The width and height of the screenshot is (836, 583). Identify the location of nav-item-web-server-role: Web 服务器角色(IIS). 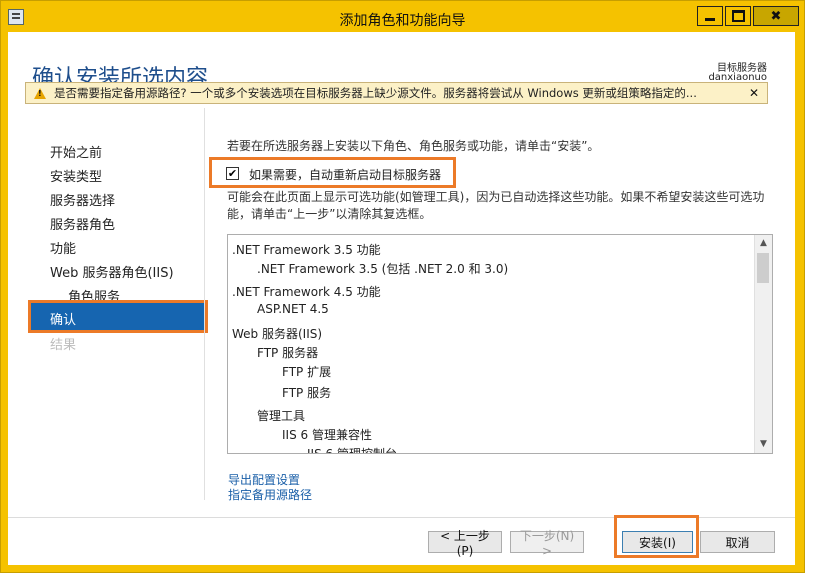
(112, 271).